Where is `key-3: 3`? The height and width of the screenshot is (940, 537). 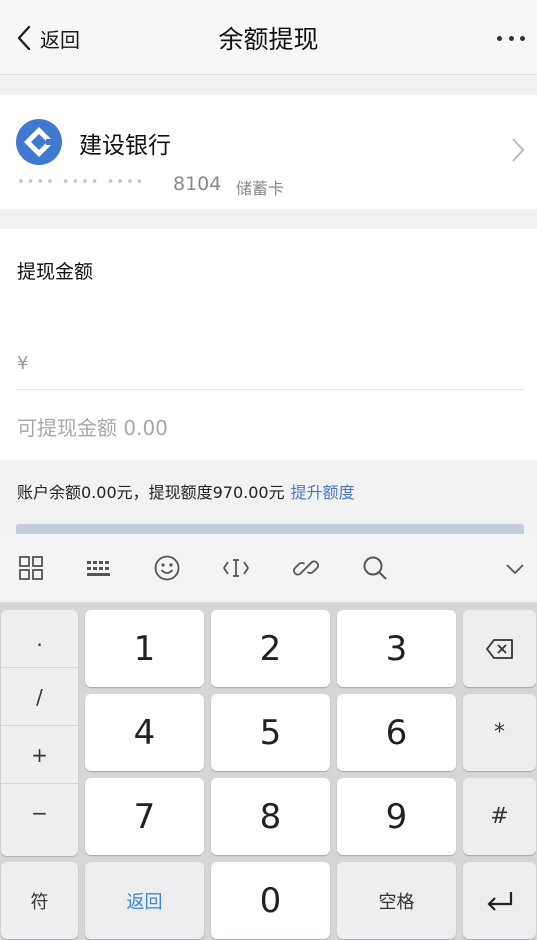
key-3: 3 is located at coordinates (396, 648).